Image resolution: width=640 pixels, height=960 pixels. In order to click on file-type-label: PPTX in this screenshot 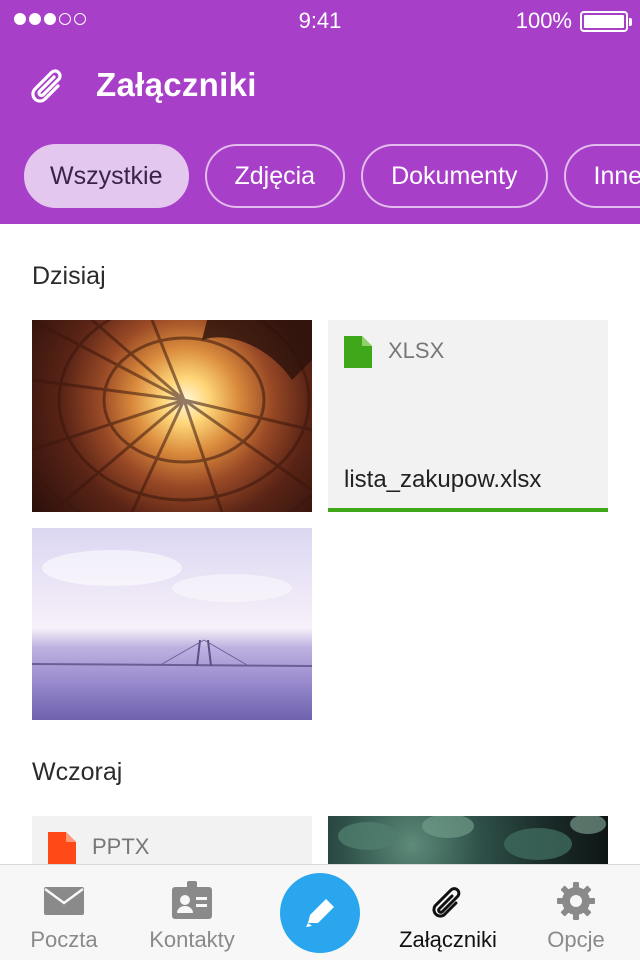, I will do `click(121, 846)`.